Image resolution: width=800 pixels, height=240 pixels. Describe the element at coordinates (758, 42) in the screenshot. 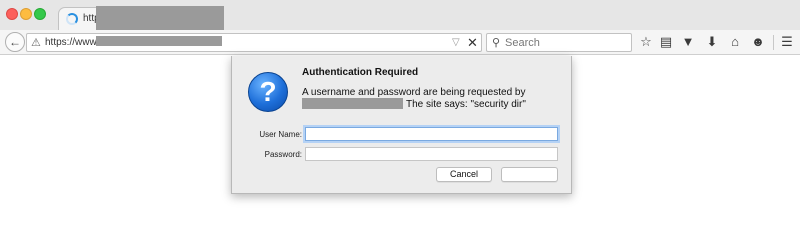

I see `hello-icon: ☻` at that location.